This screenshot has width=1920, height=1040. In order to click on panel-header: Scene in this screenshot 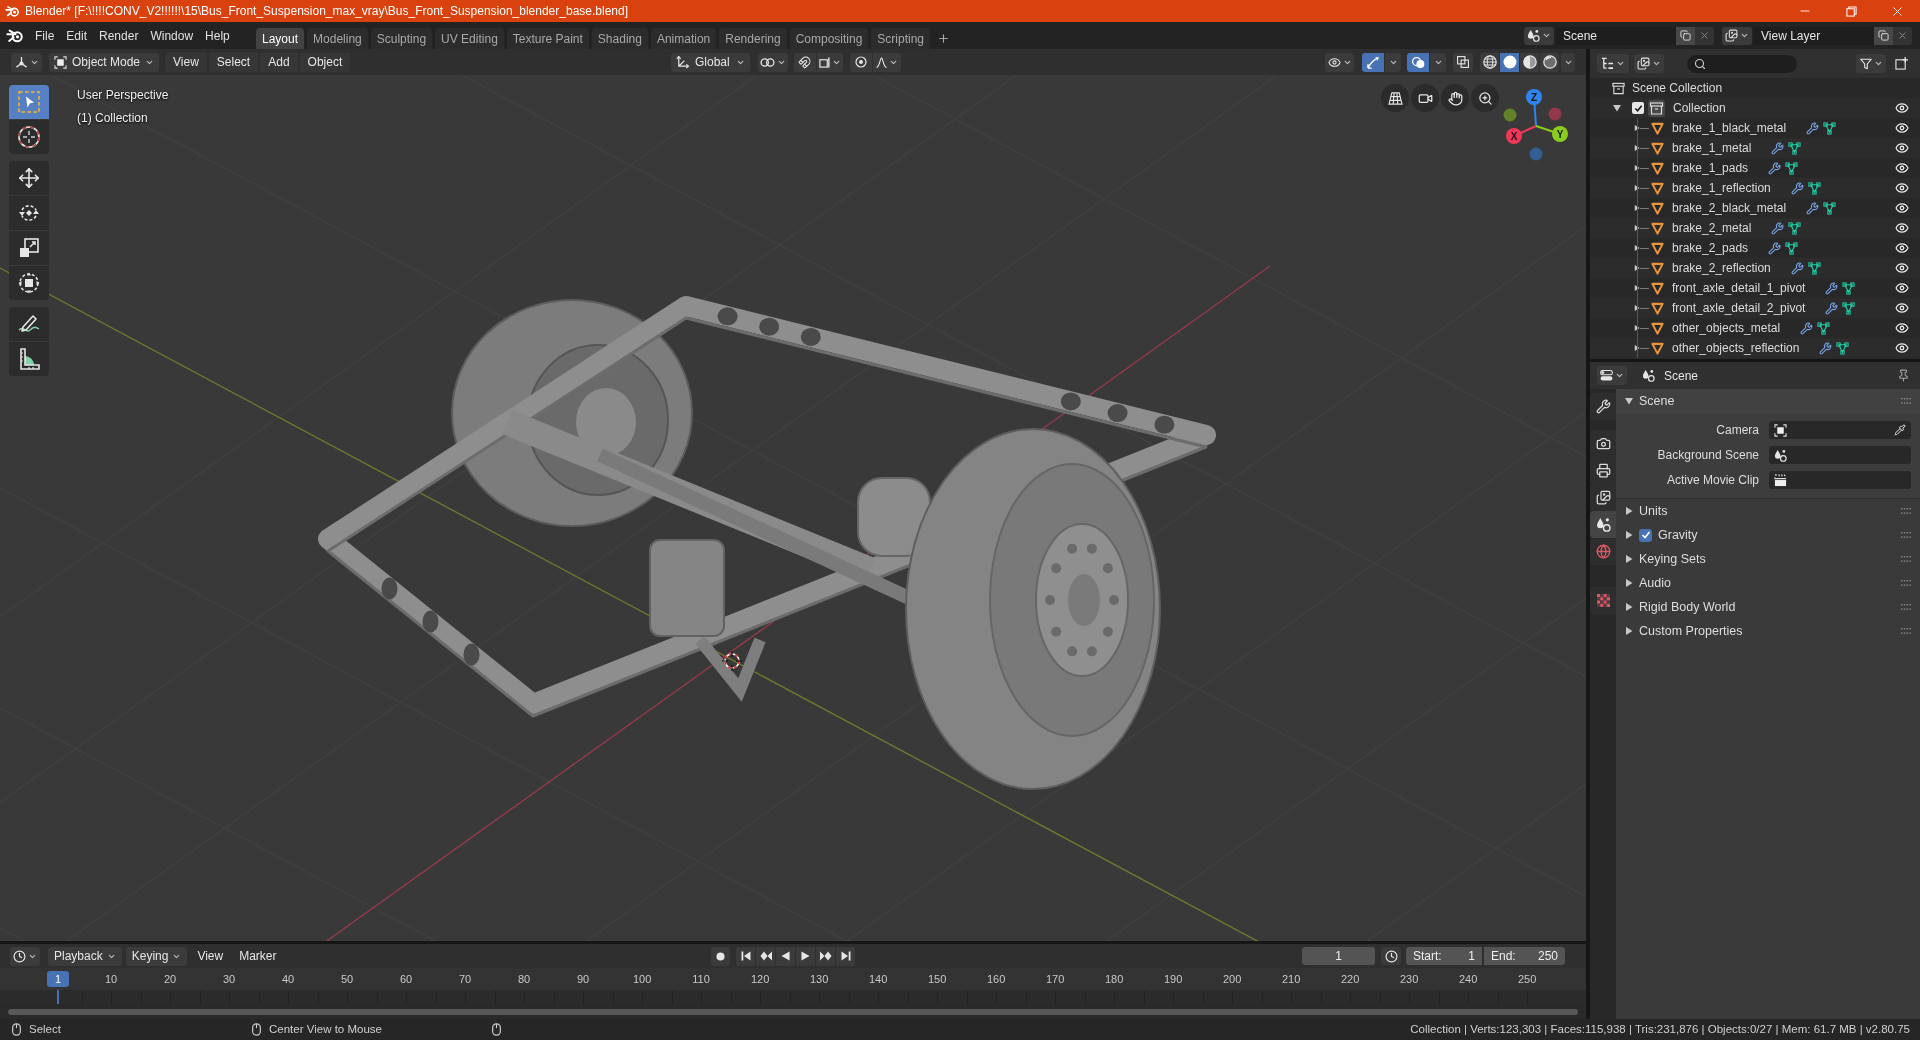, I will do `click(1768, 401)`.